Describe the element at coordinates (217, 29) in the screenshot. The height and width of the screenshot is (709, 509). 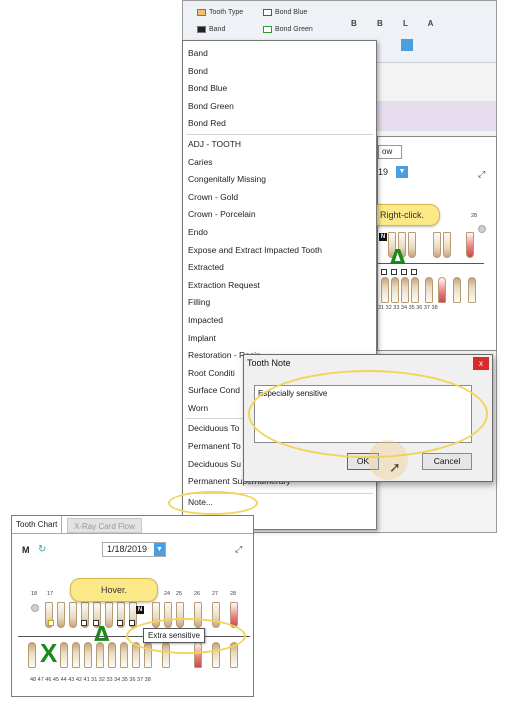
I see `band-label: Band` at that location.